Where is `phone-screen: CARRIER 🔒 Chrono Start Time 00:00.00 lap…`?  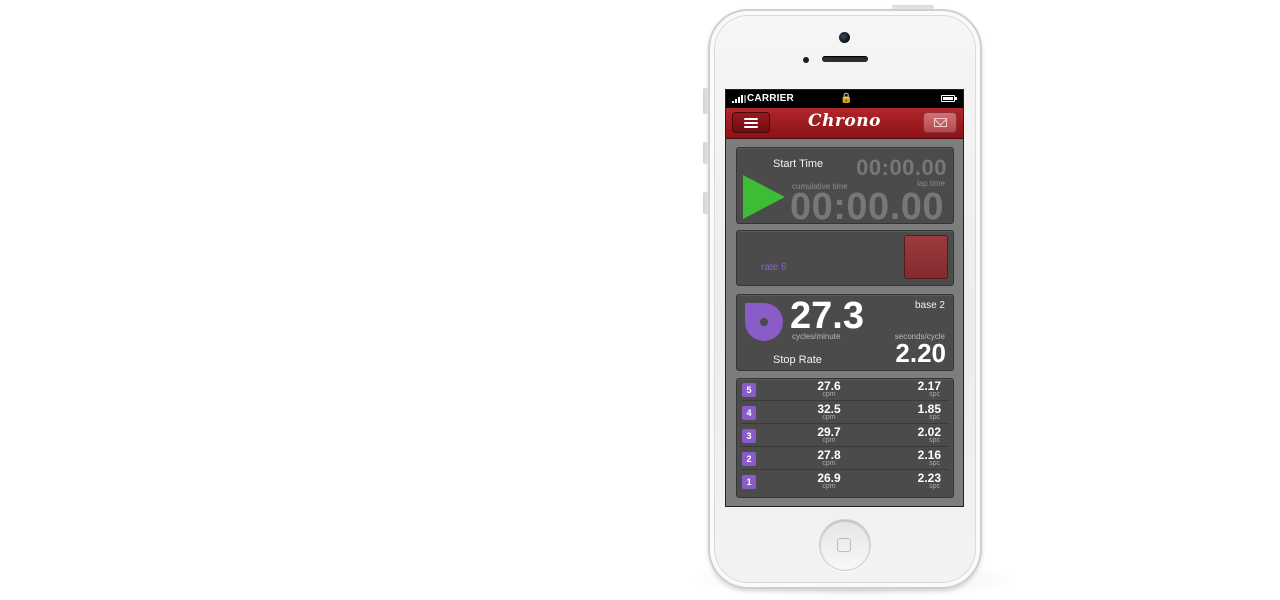 phone-screen: CARRIER 🔒 Chrono Start Time 00:00.00 lap… is located at coordinates (844, 298).